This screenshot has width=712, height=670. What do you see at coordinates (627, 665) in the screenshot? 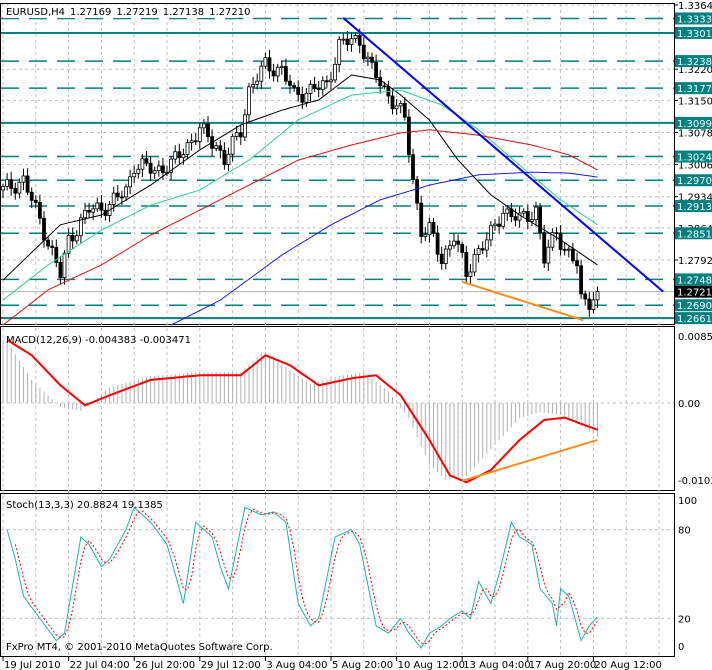
I see `time-axis-label: 20 Aug 12:00` at bounding box center [627, 665].